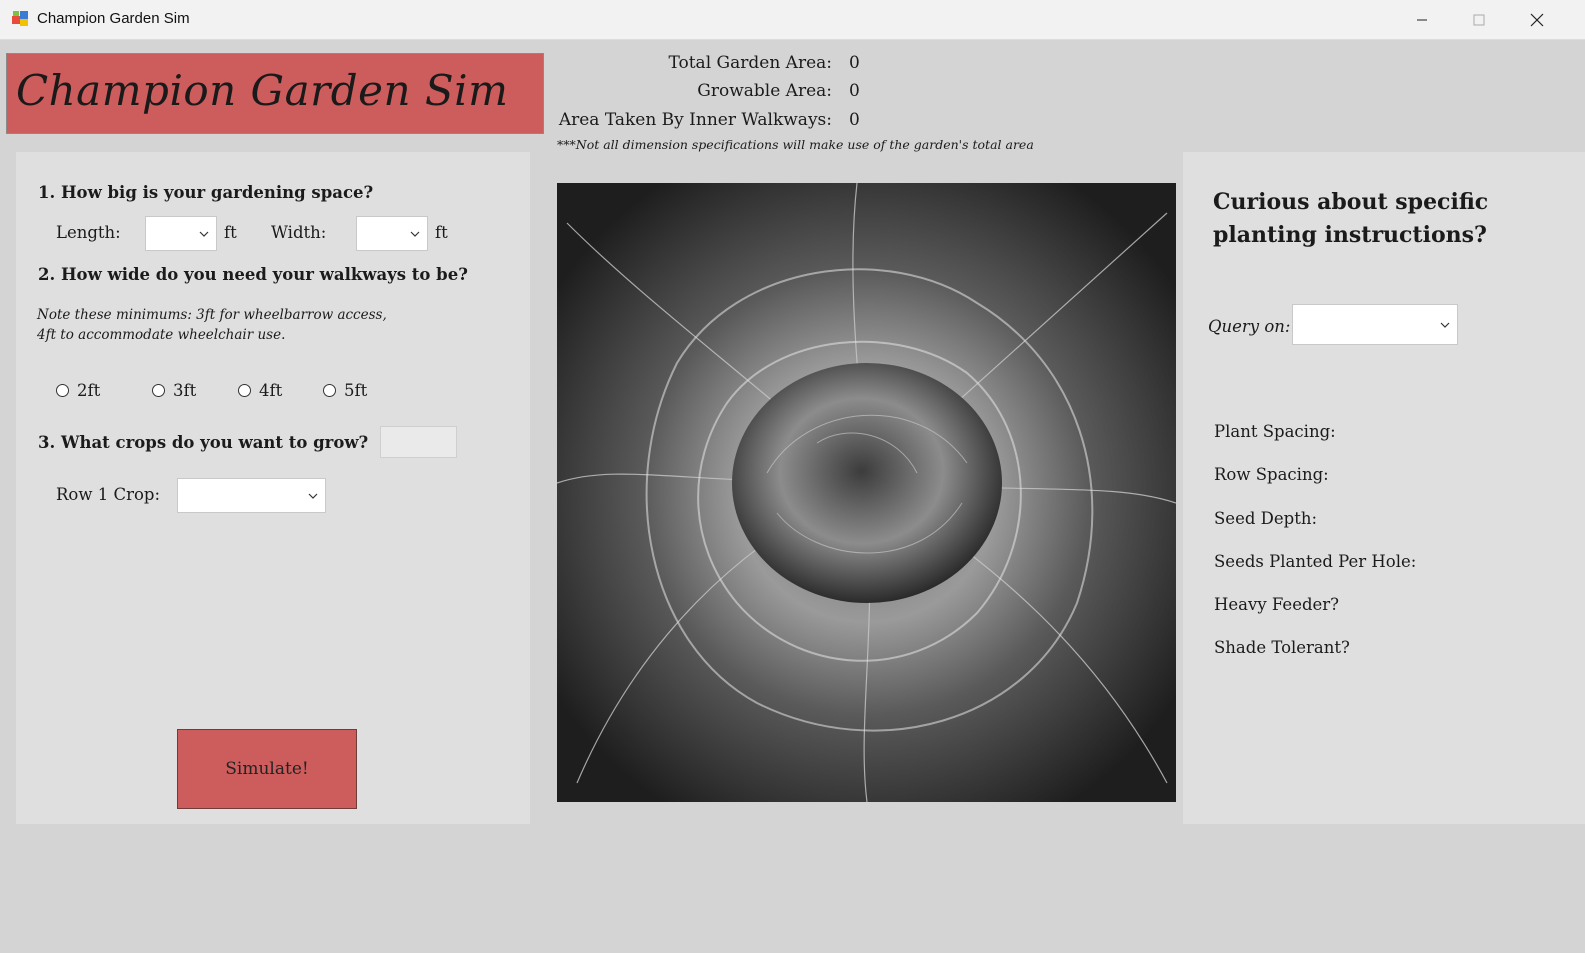  I want to click on heavy-feeder-label: Heavy Feeder?, so click(1277, 604).